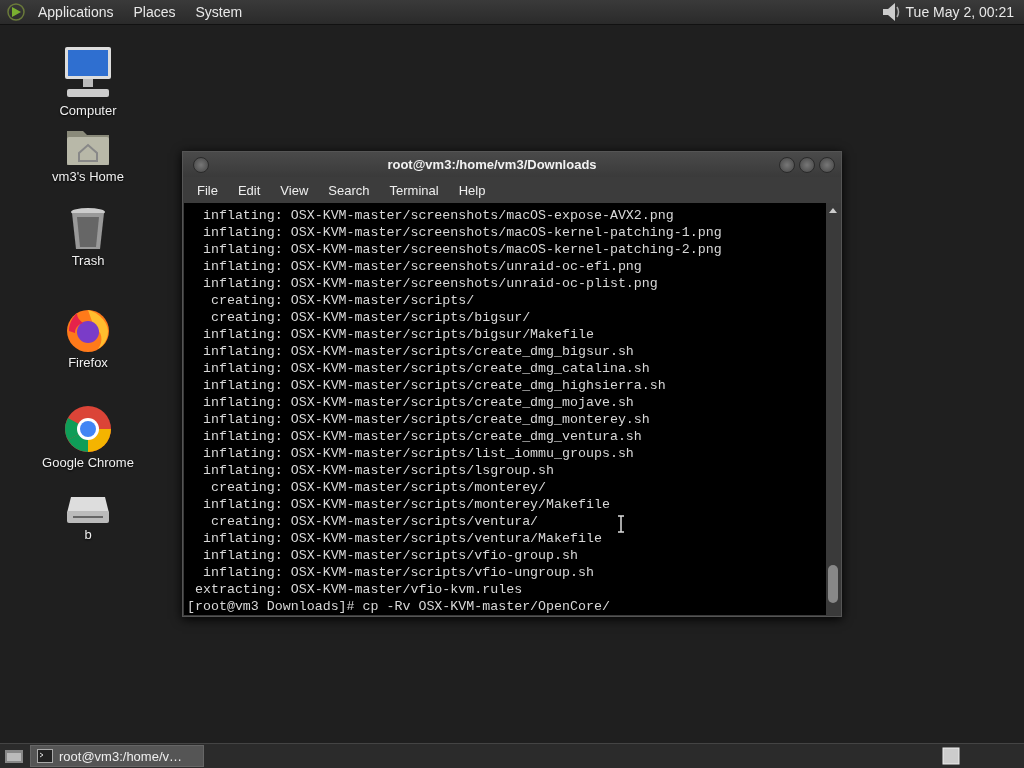 The height and width of the screenshot is (768, 1024). I want to click on terminal-line: creating: OSX-KVM-master/scripts/bigsur/, so click(370, 317).